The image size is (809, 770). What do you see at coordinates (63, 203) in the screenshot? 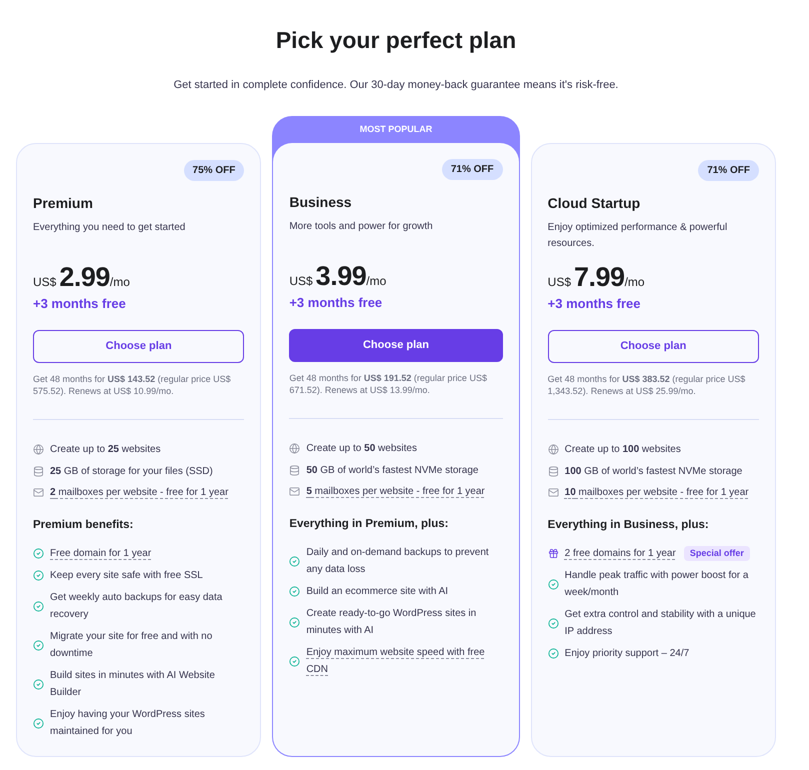
I see `plan-name: Premium` at bounding box center [63, 203].